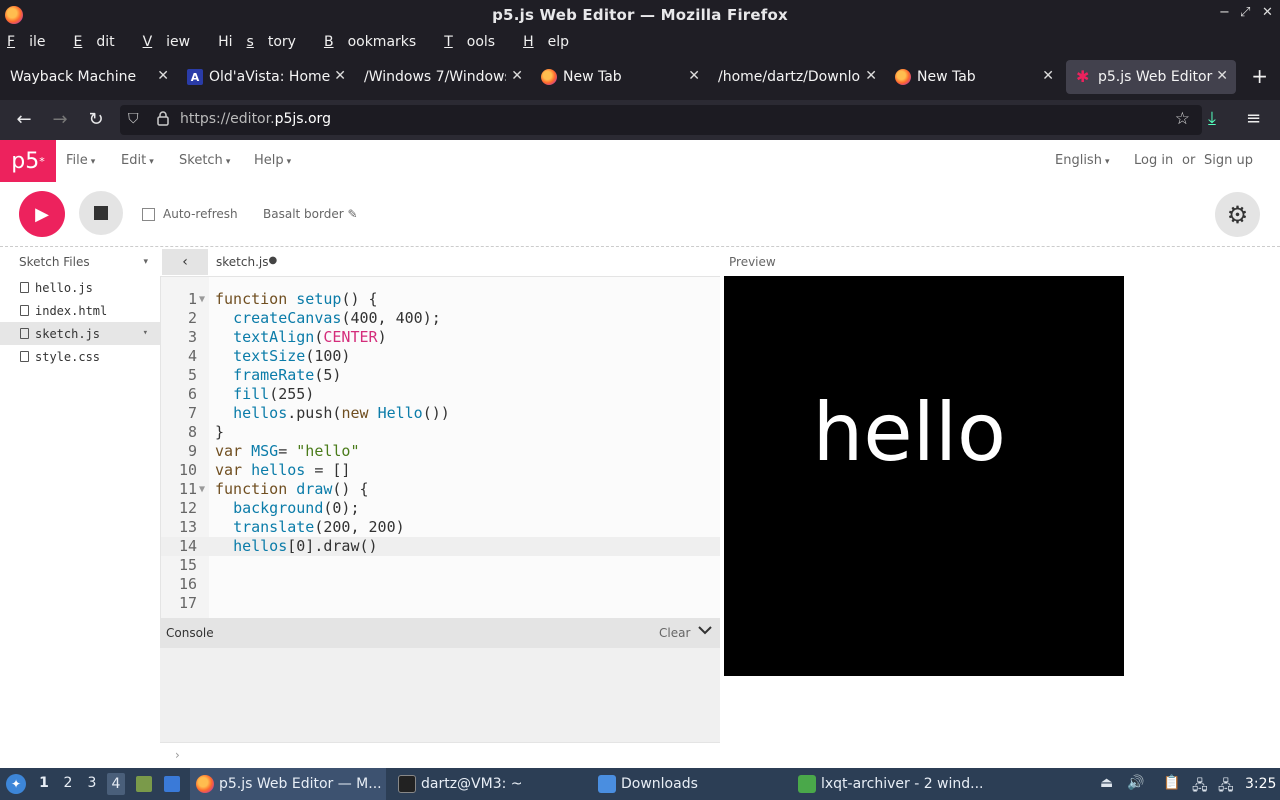 The image size is (1280, 800). I want to click on collapse-sidebar-button: ‹, so click(185, 262).